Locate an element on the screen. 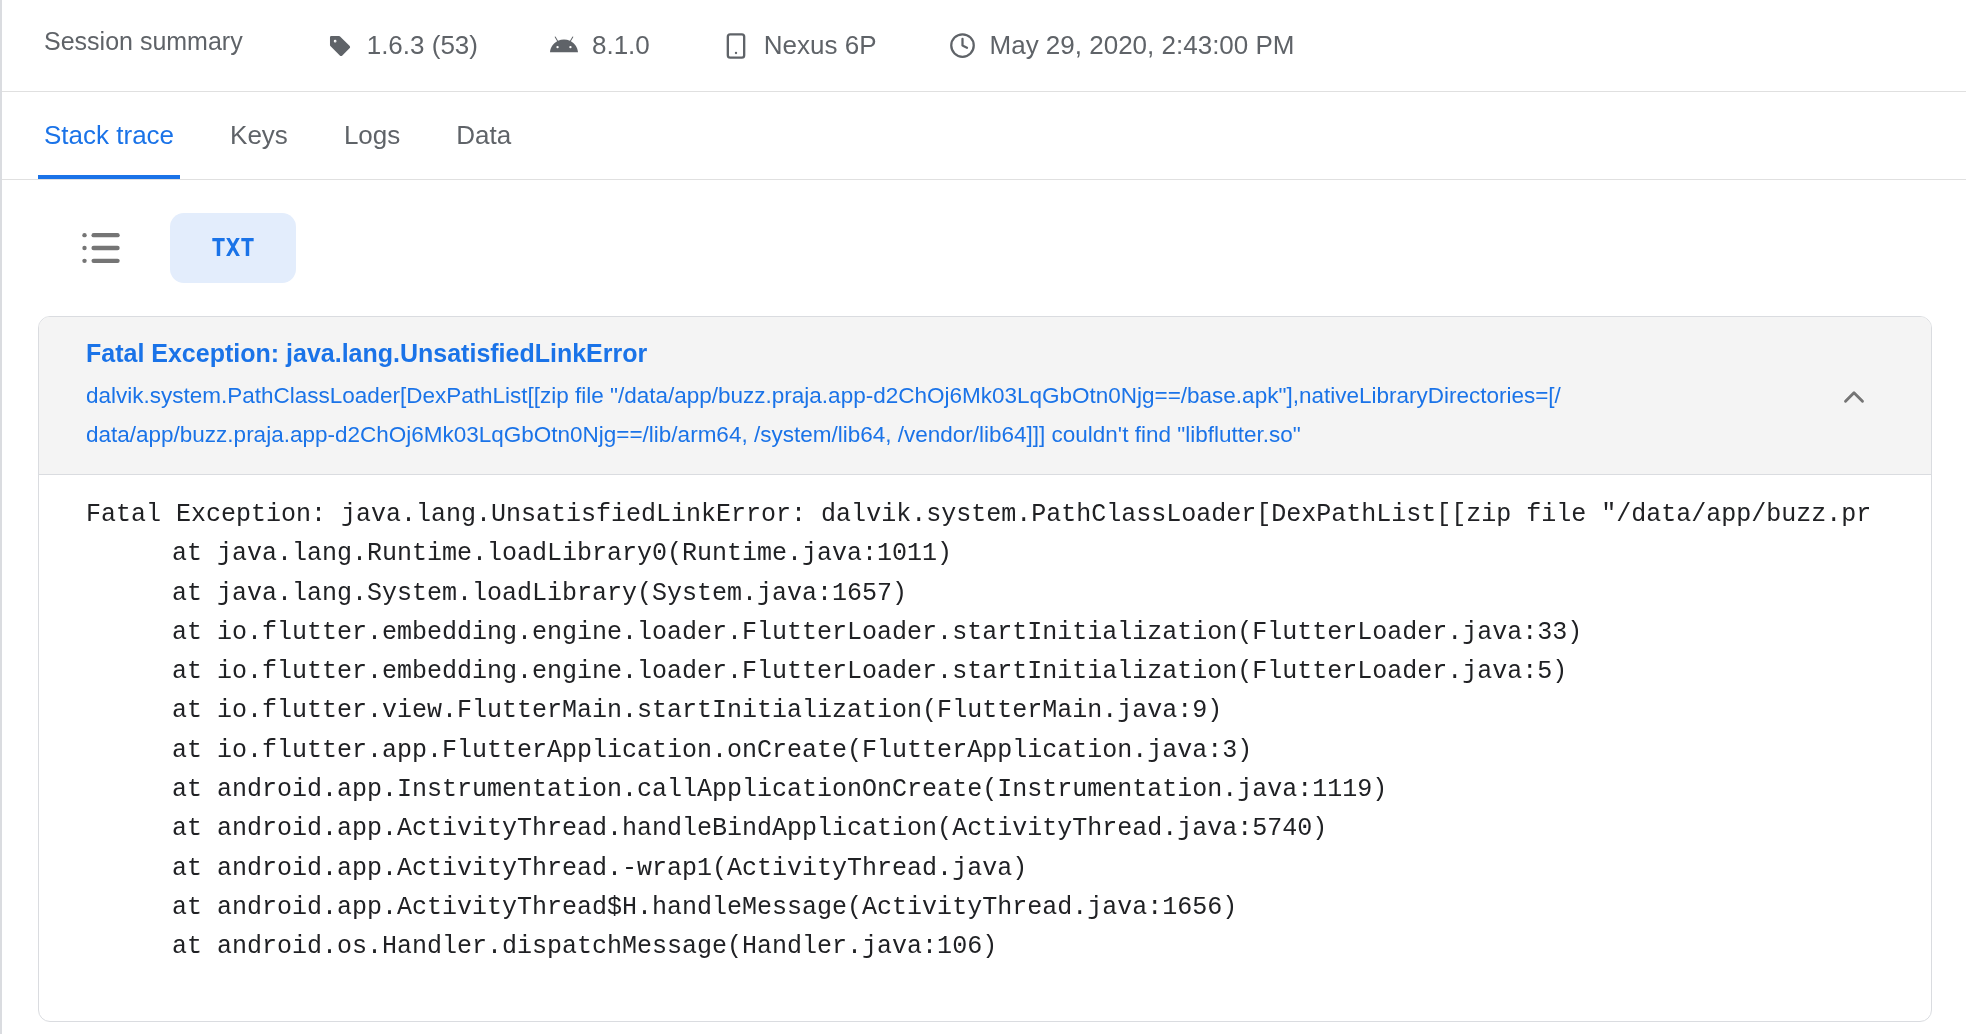 The height and width of the screenshot is (1034, 1966). page-title: Session summary is located at coordinates (143, 41).